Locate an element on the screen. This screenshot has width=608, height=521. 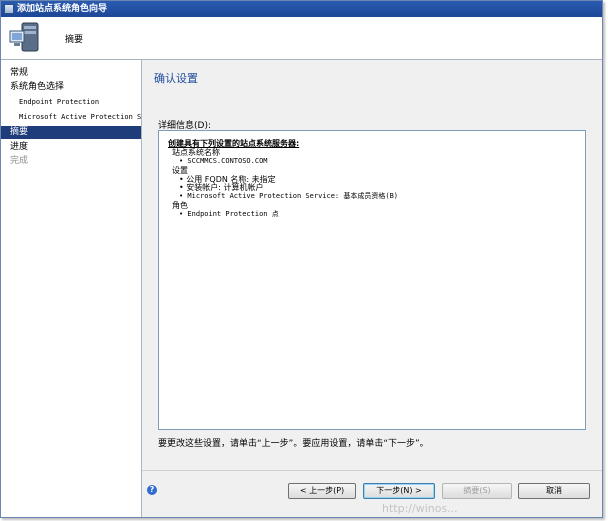
sidebar-item-completion: 完成 is located at coordinates (19, 161).